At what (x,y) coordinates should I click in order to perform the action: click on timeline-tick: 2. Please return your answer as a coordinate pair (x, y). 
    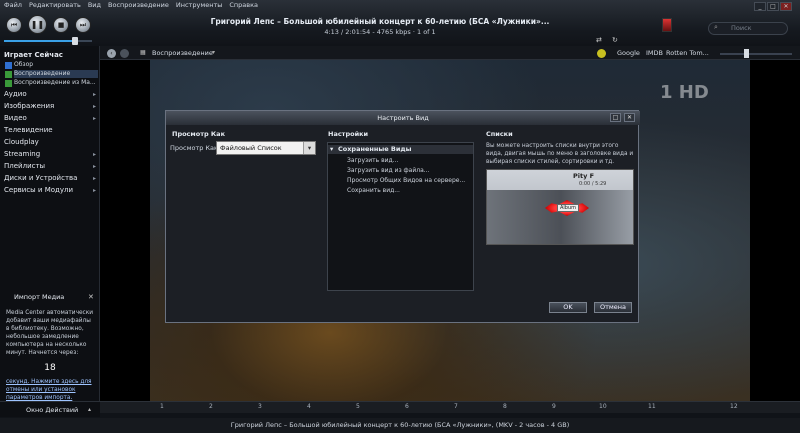
    Looking at the image, I should click on (211, 406).